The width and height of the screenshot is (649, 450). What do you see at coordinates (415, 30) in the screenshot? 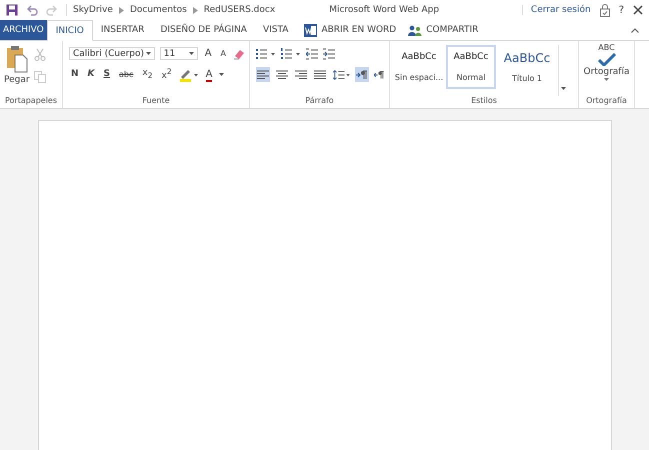
I see `people-icon` at bounding box center [415, 30].